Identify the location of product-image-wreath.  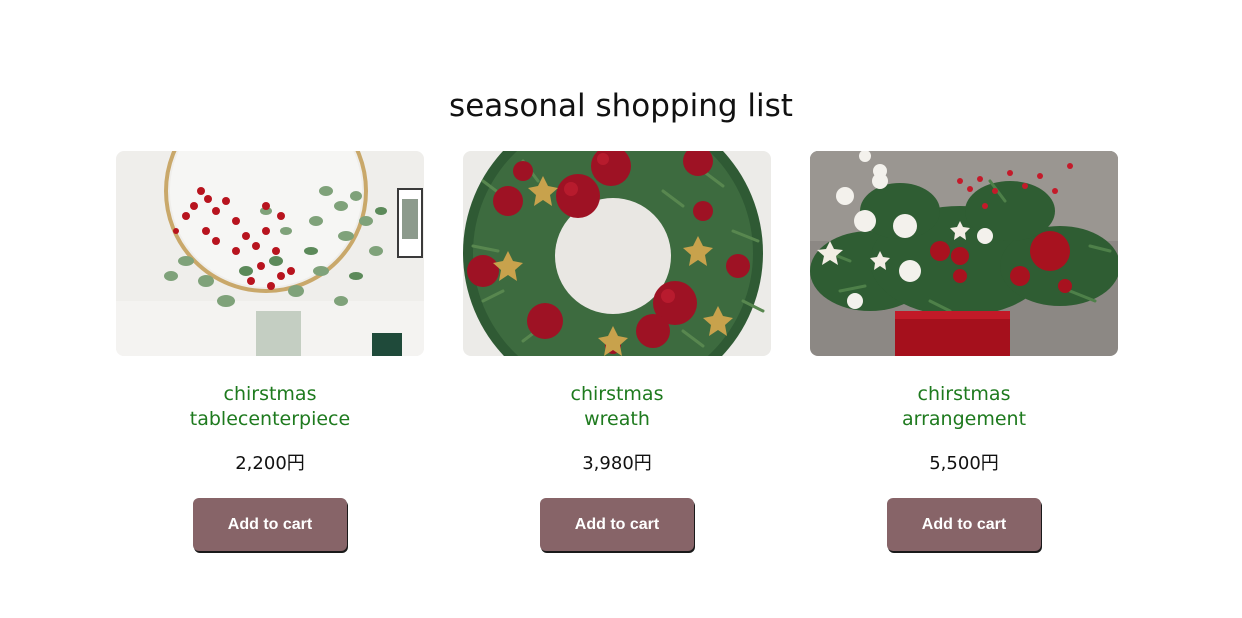
(617, 253).